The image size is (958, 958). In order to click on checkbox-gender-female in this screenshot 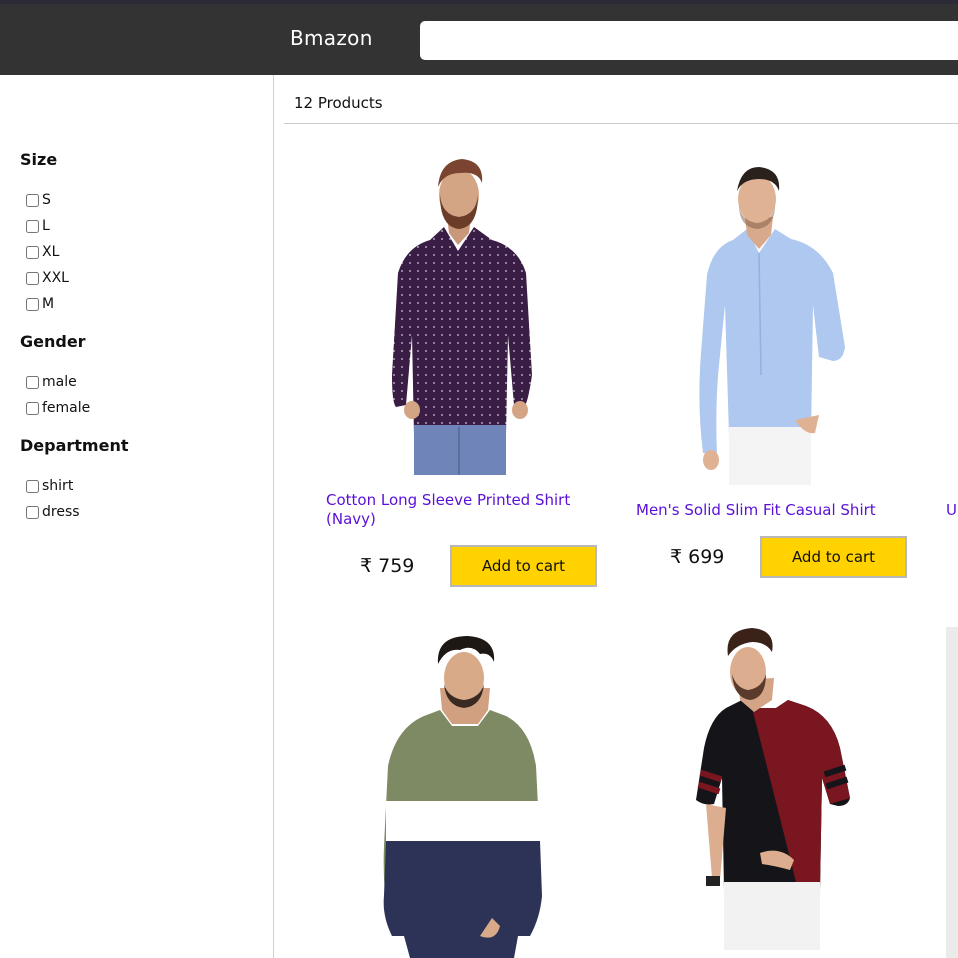, I will do `click(32, 408)`.